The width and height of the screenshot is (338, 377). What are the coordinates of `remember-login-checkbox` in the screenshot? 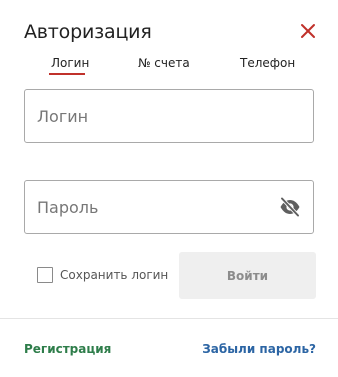 It's located at (45, 275).